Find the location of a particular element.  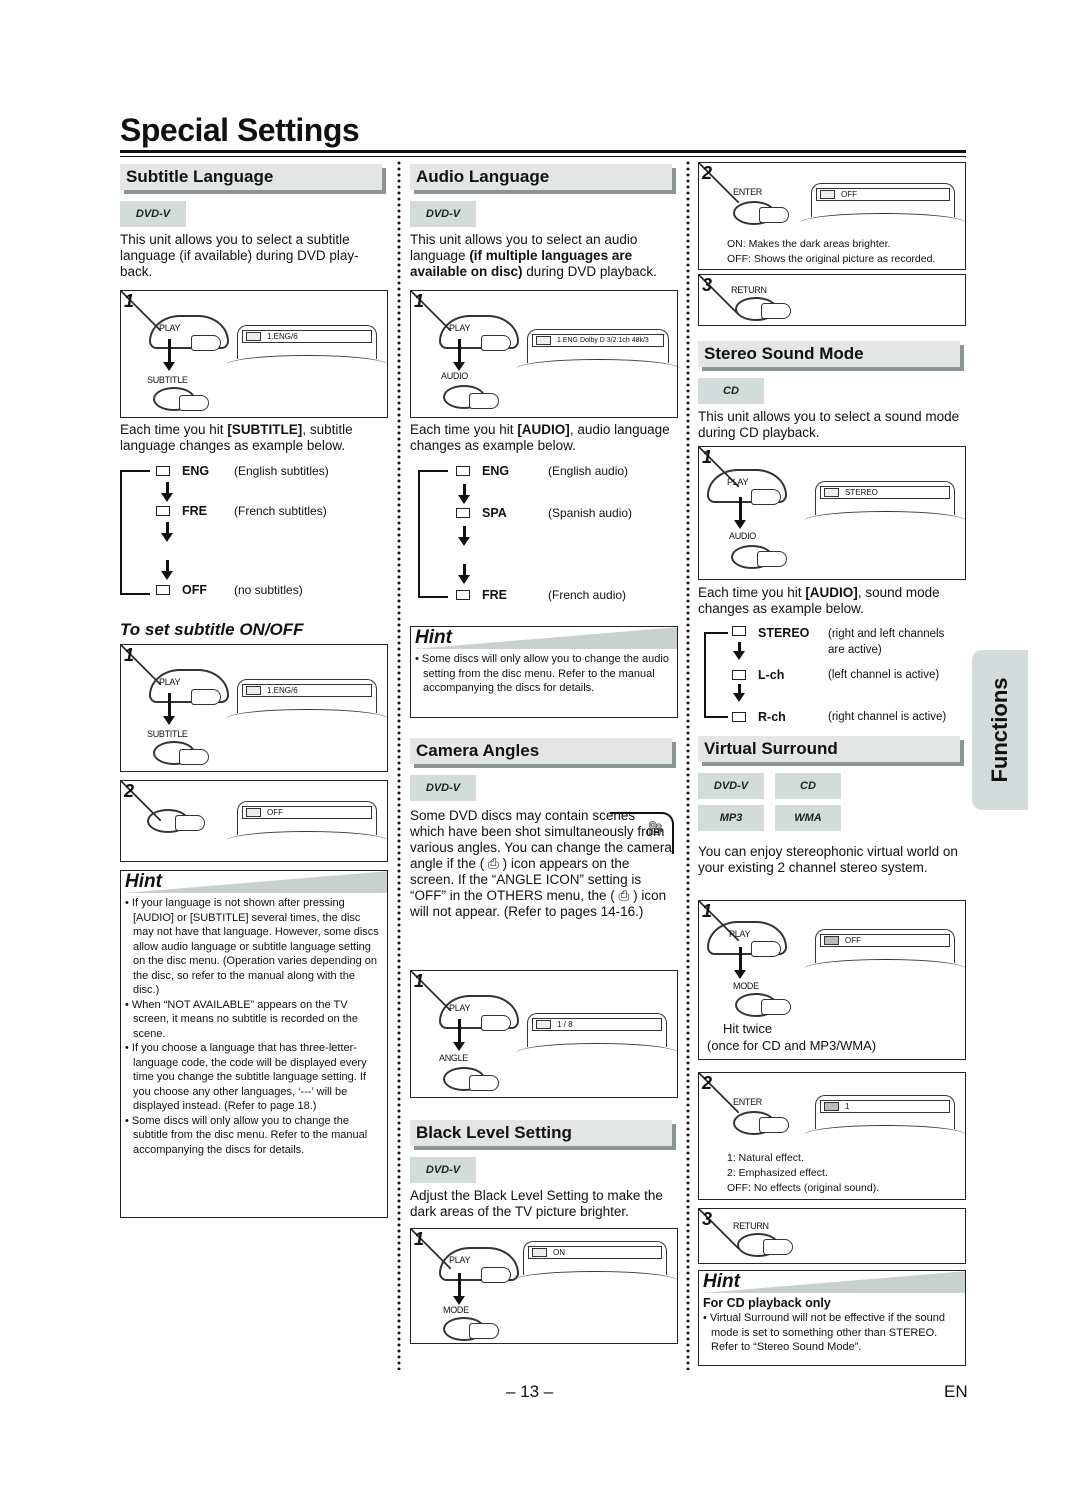

sequence-item: OFF (no subtitles) is located at coordinates (229, 590).